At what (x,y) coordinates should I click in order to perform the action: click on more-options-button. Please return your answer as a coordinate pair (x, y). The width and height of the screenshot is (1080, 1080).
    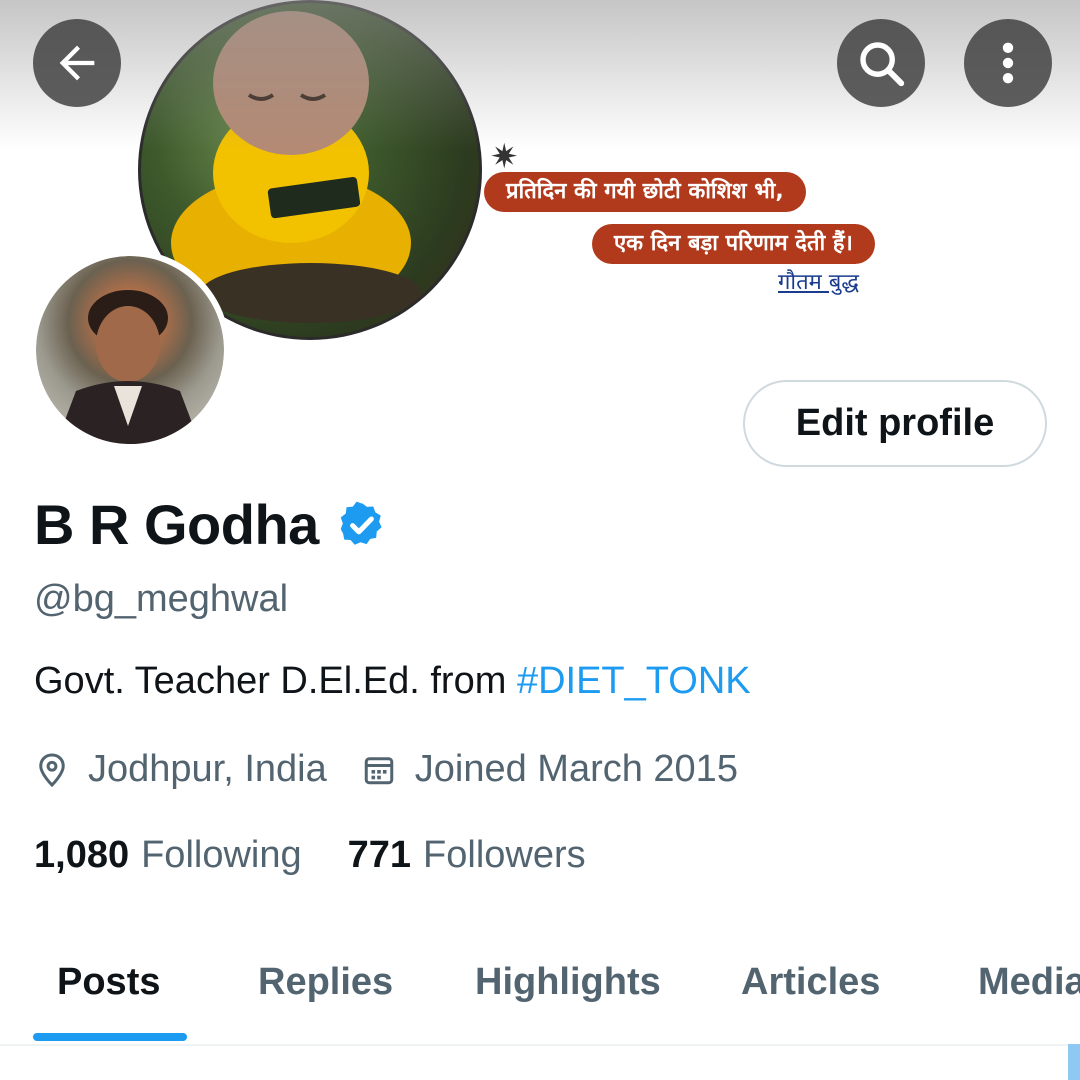
    Looking at the image, I should click on (1008, 63).